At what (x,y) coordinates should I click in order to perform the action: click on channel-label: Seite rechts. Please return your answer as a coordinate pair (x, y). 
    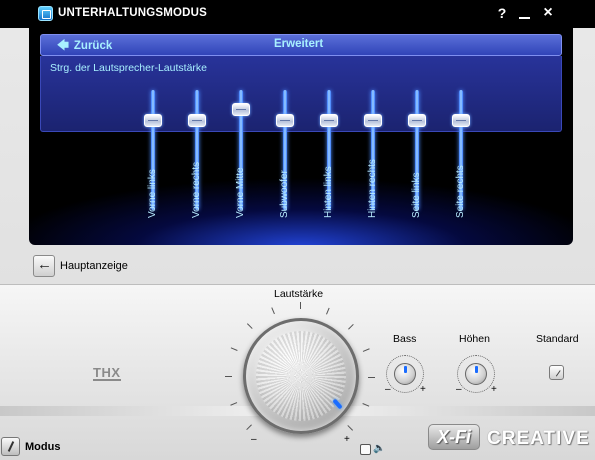
    Looking at the image, I should click on (460, 191).